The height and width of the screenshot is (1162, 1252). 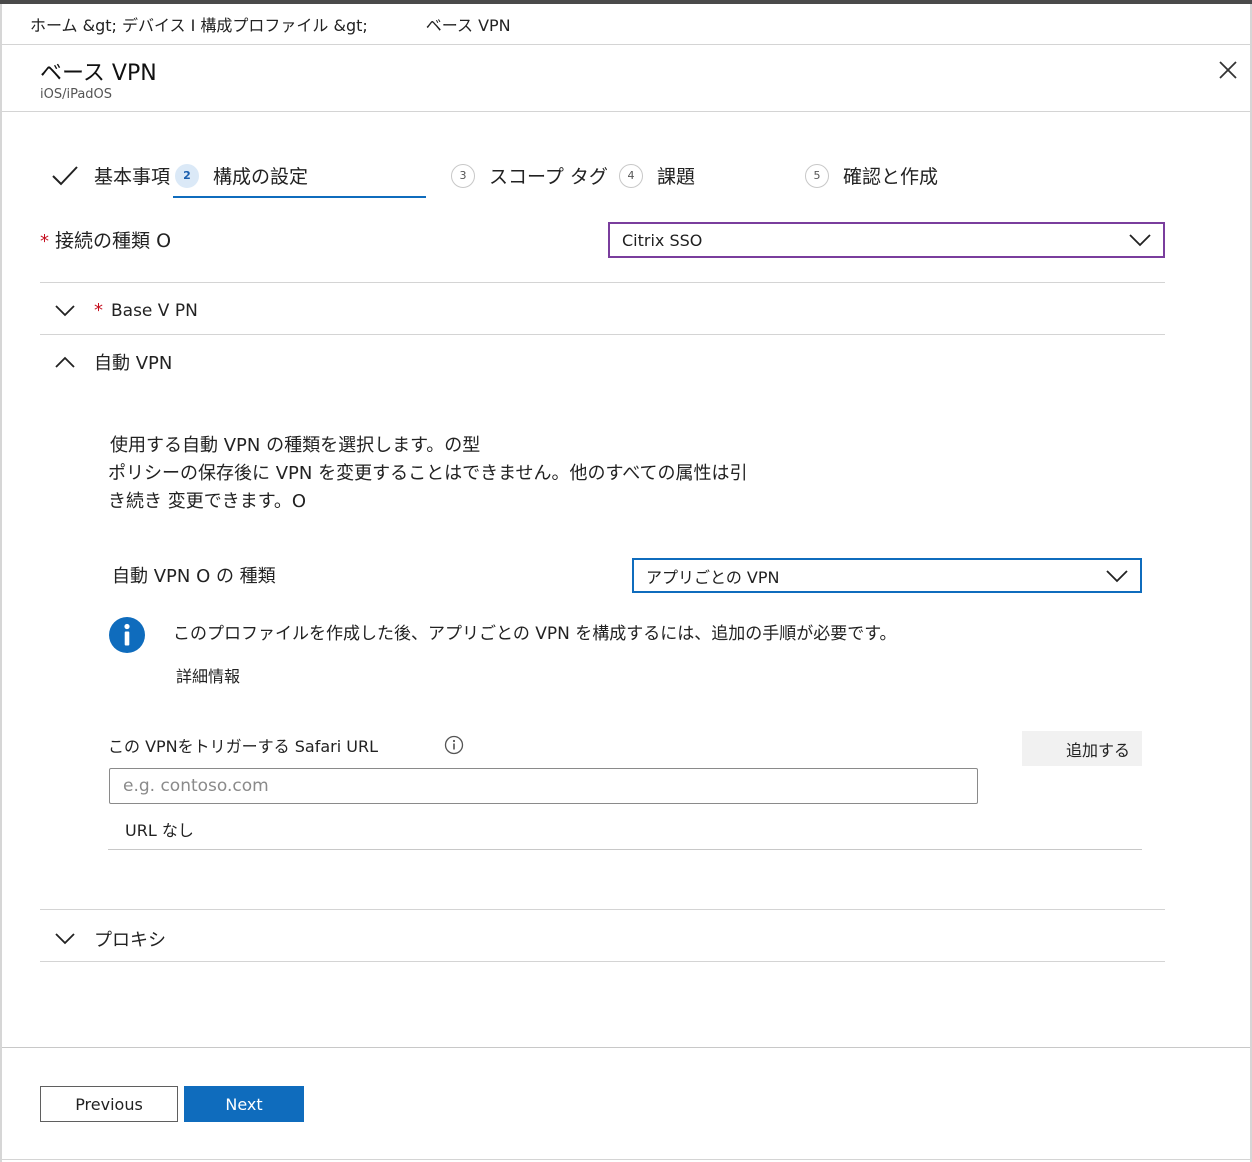 What do you see at coordinates (299, 197) in the screenshot?
I see `active-step-underline` at bounding box center [299, 197].